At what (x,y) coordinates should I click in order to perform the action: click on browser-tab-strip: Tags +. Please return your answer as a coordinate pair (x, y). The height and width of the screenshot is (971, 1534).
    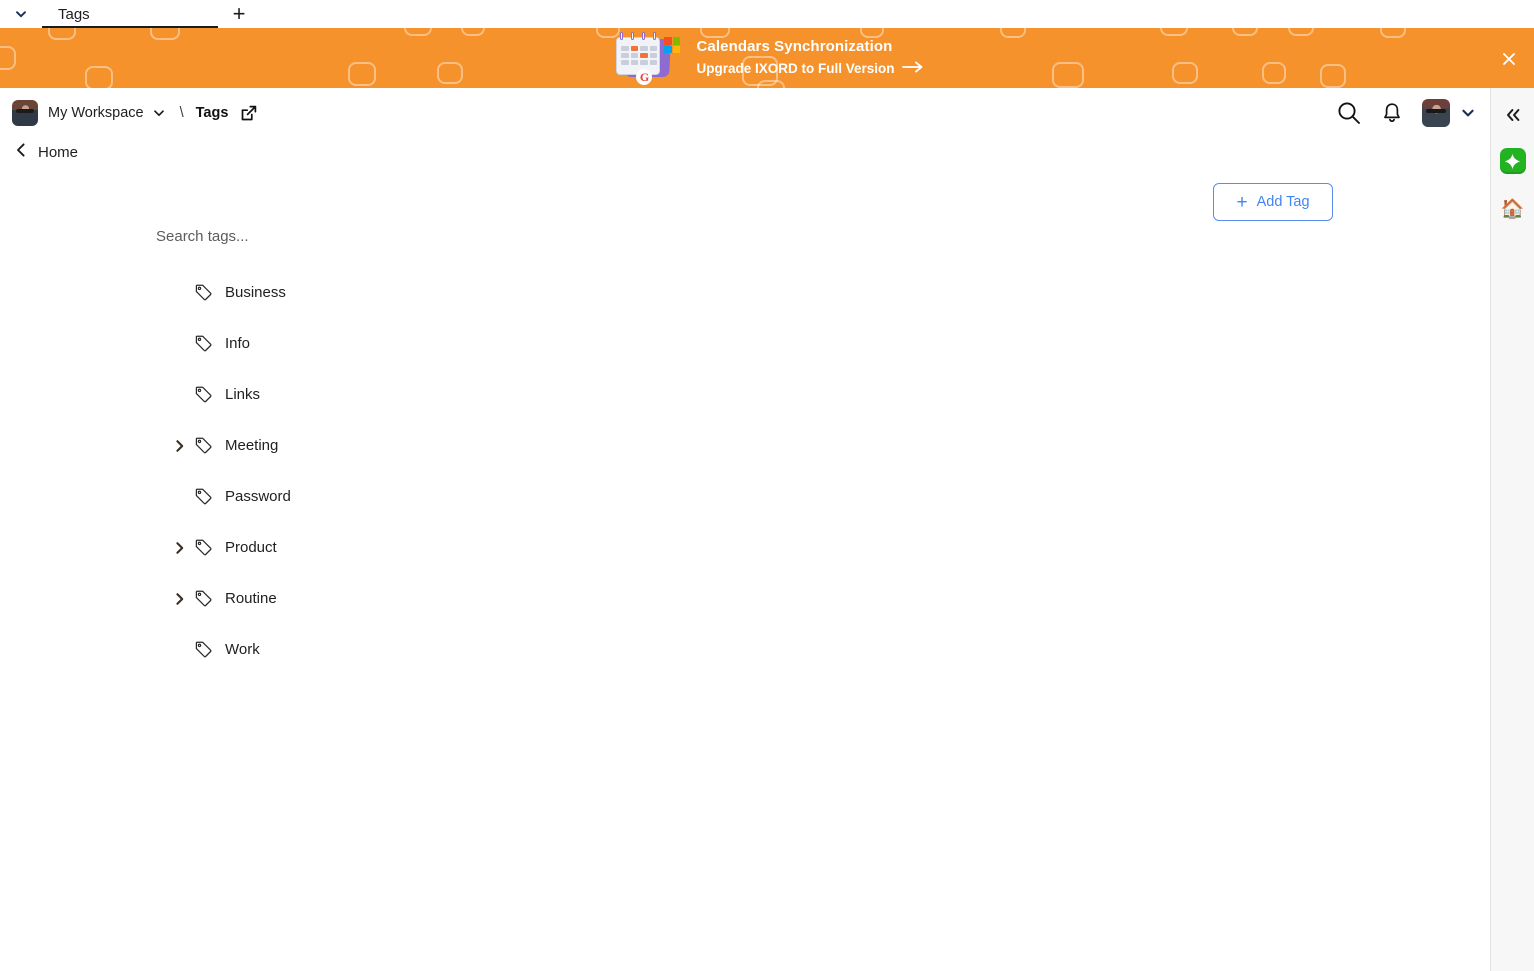
    Looking at the image, I should click on (767, 14).